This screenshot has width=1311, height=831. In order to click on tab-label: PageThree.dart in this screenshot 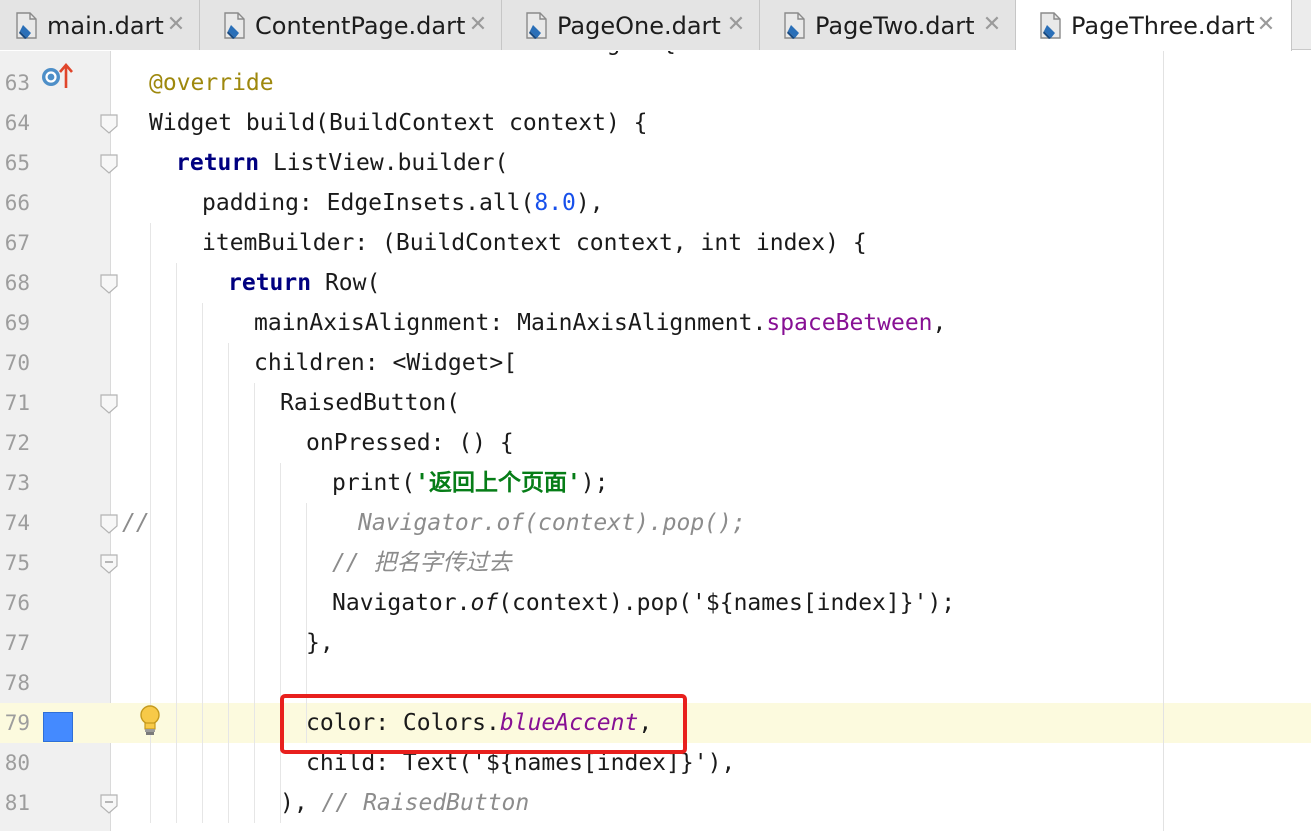, I will do `click(1163, 26)`.